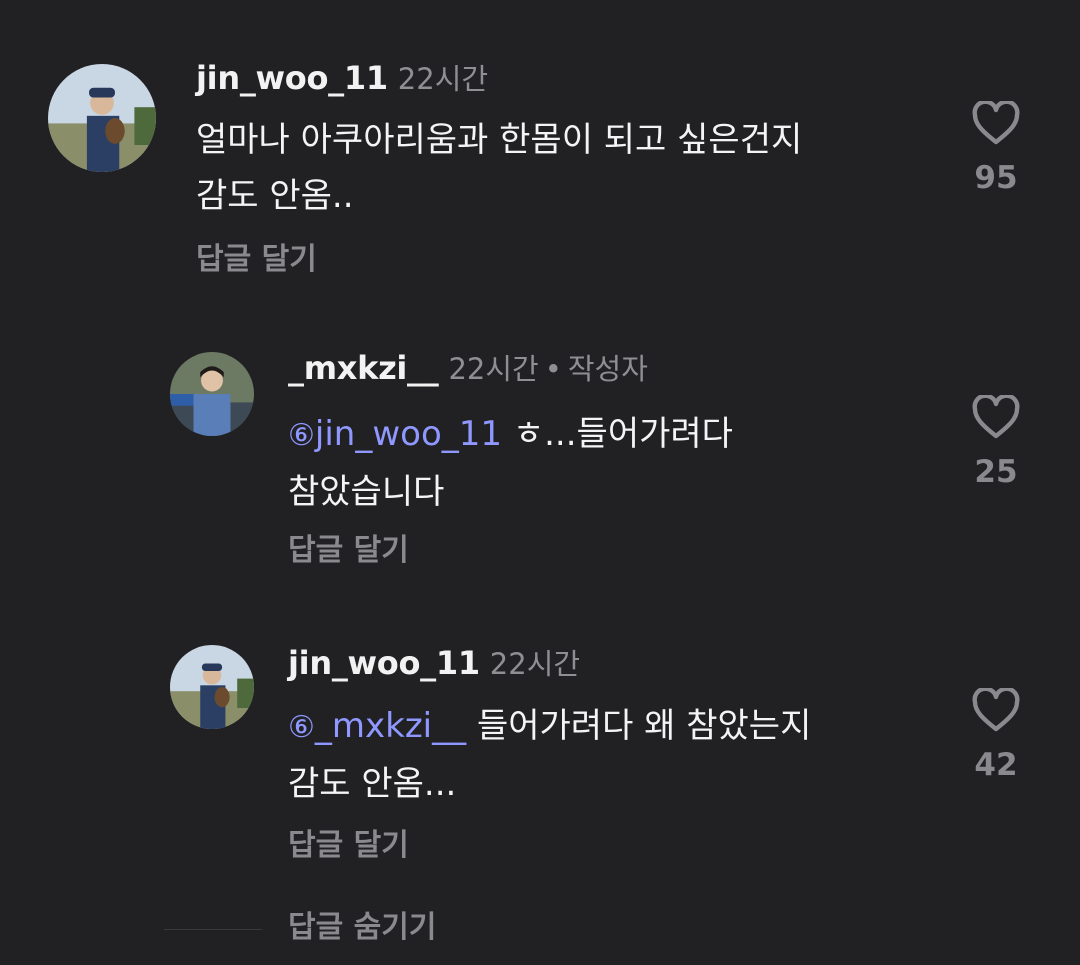  Describe the element at coordinates (408, 434) in the screenshot. I see `mention-link: jin_woo_11` at that location.